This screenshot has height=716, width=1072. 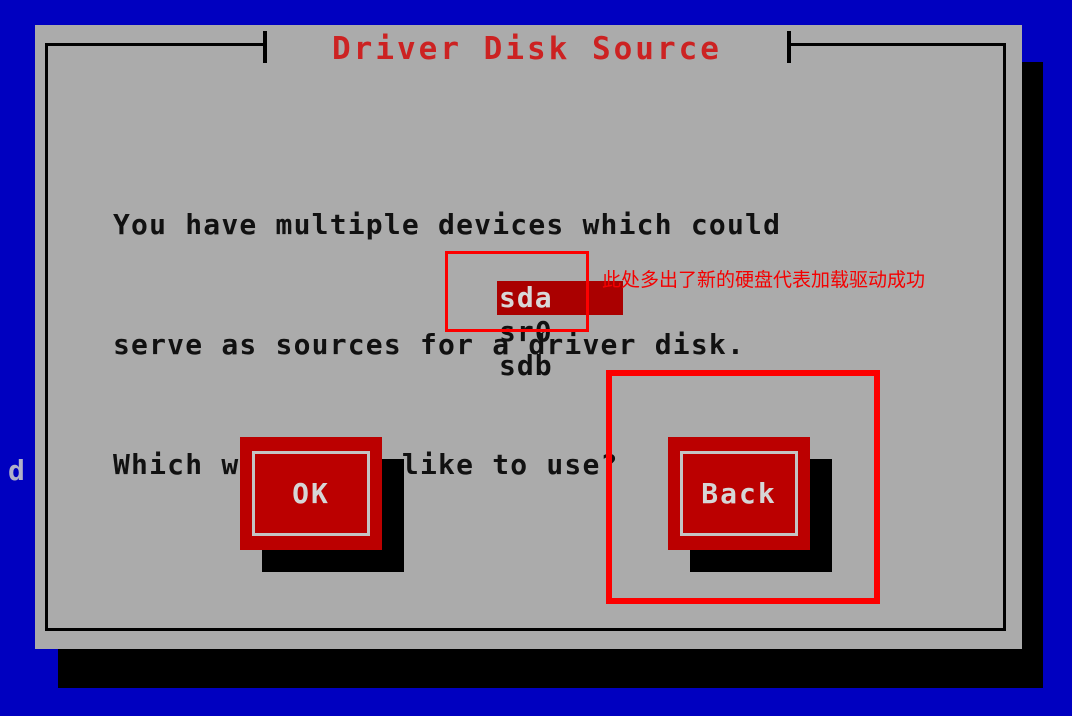 I want to click on ok-button: OK, so click(x=322, y=504).